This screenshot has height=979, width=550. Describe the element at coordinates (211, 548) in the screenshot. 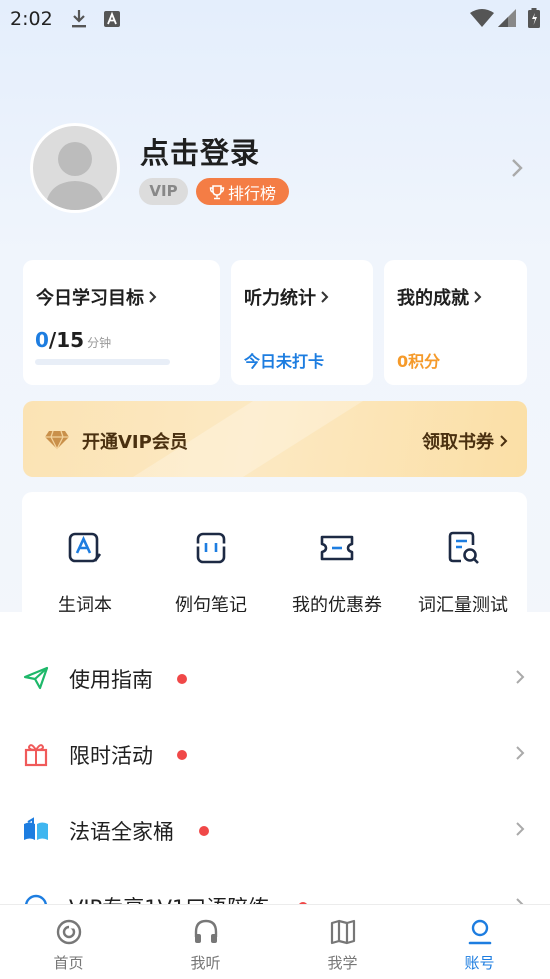

I see `sentence-notes-icon` at that location.